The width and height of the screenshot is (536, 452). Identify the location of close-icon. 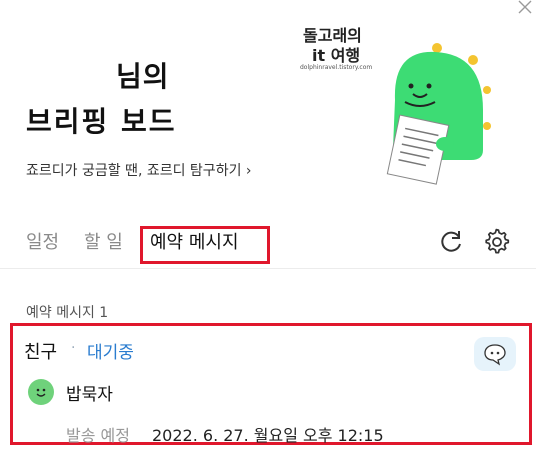
(525, 7).